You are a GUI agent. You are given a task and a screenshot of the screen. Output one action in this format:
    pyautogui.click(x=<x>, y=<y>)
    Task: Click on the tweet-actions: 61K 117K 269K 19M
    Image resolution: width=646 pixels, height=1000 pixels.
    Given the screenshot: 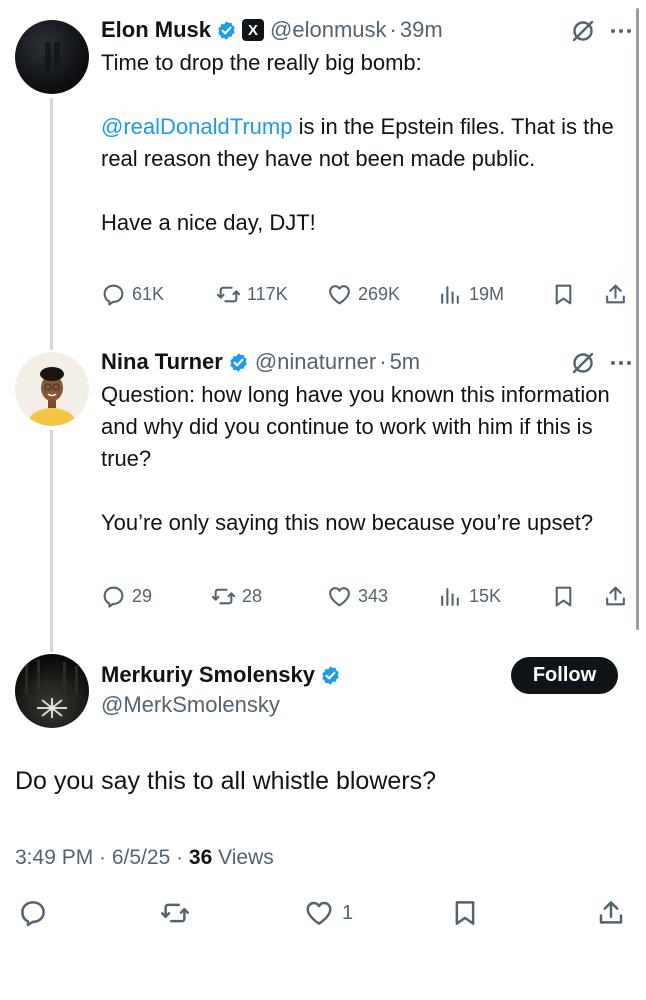 What is the action you would take?
    pyautogui.click(x=365, y=297)
    